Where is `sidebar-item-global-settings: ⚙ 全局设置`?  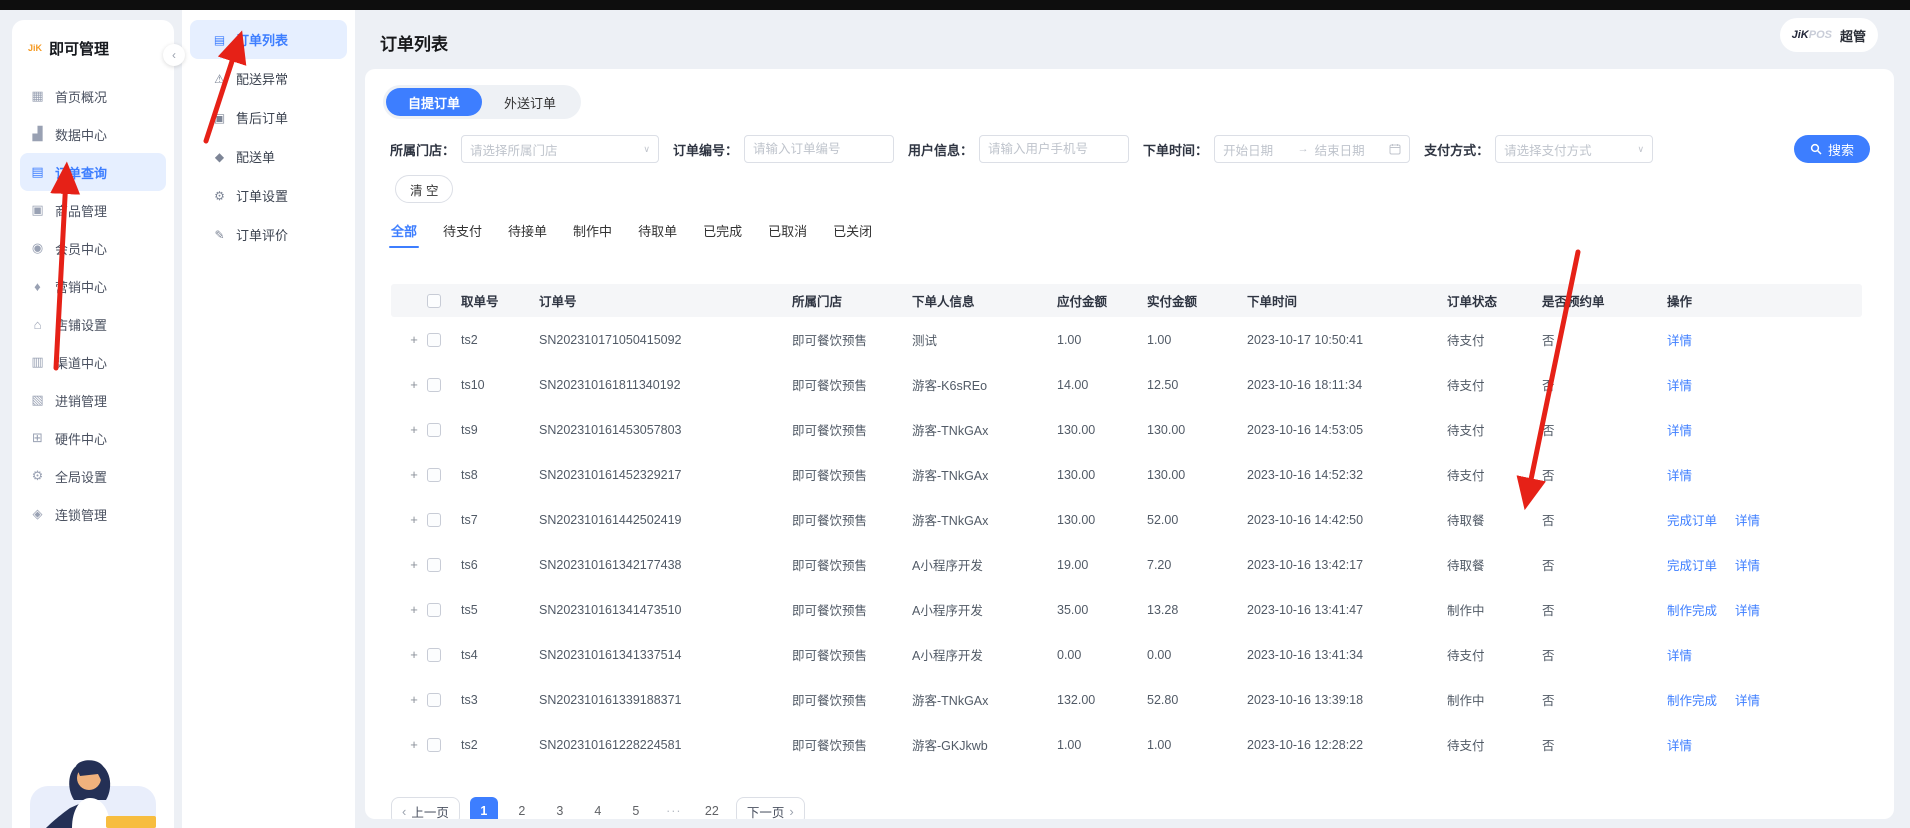
sidebar-item-global-settings: ⚙ 全局设置 is located at coordinates (93, 476).